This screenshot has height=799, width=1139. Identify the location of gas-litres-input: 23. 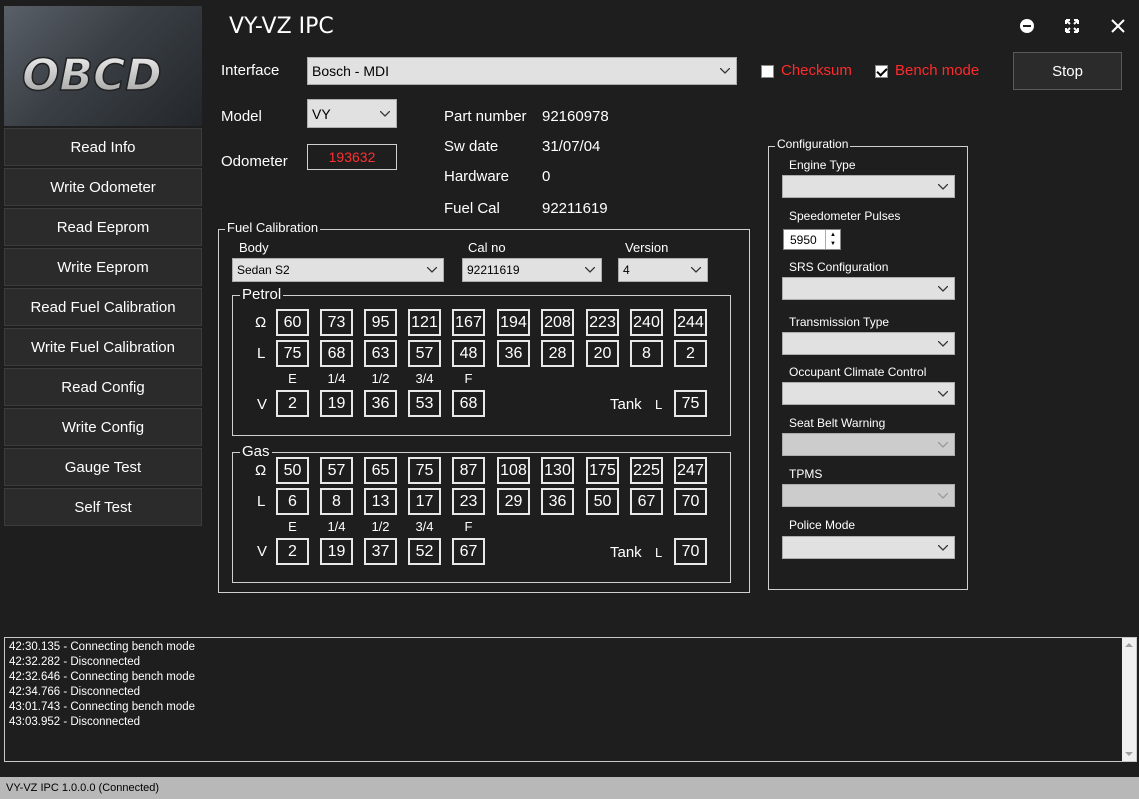
(468, 501).